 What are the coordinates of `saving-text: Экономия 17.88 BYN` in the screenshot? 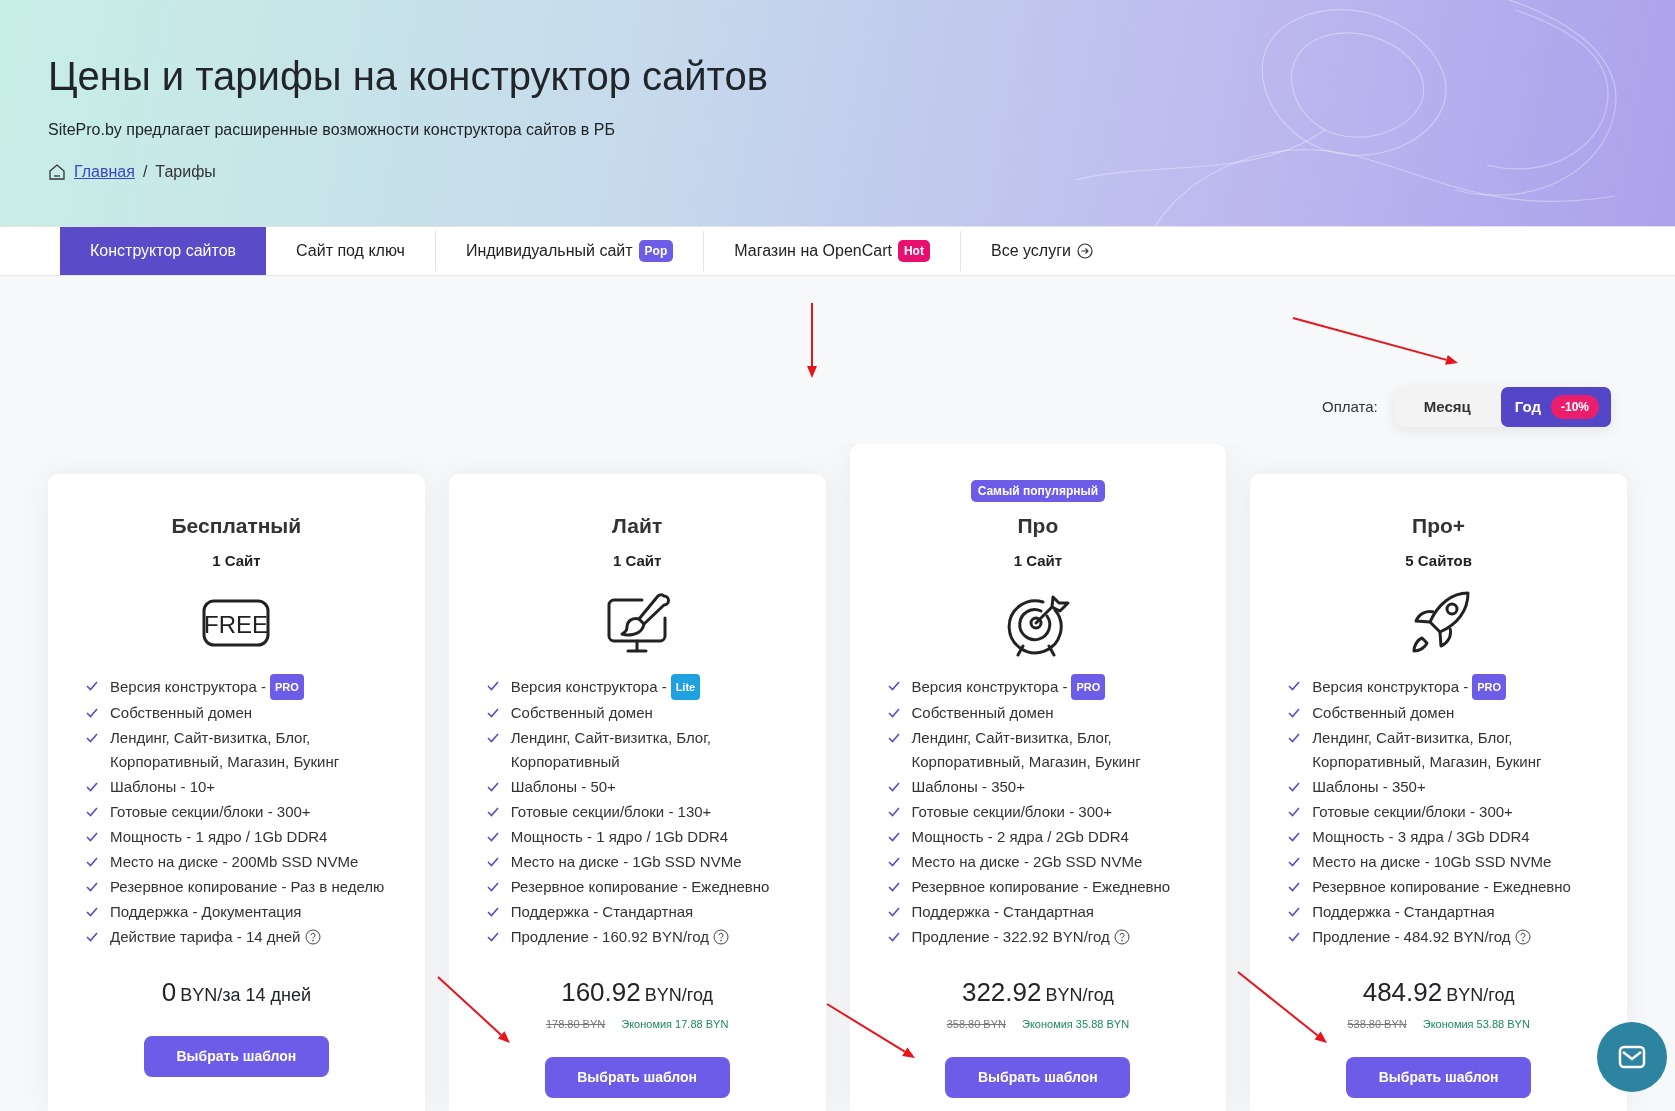 It's located at (675, 1024).